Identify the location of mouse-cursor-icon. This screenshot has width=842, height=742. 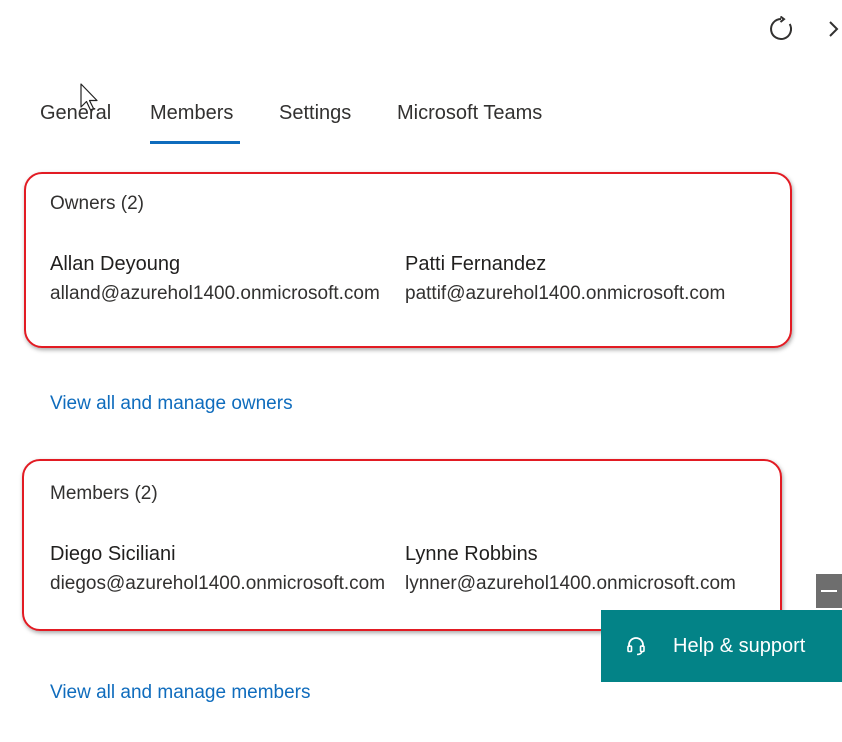
(89, 97).